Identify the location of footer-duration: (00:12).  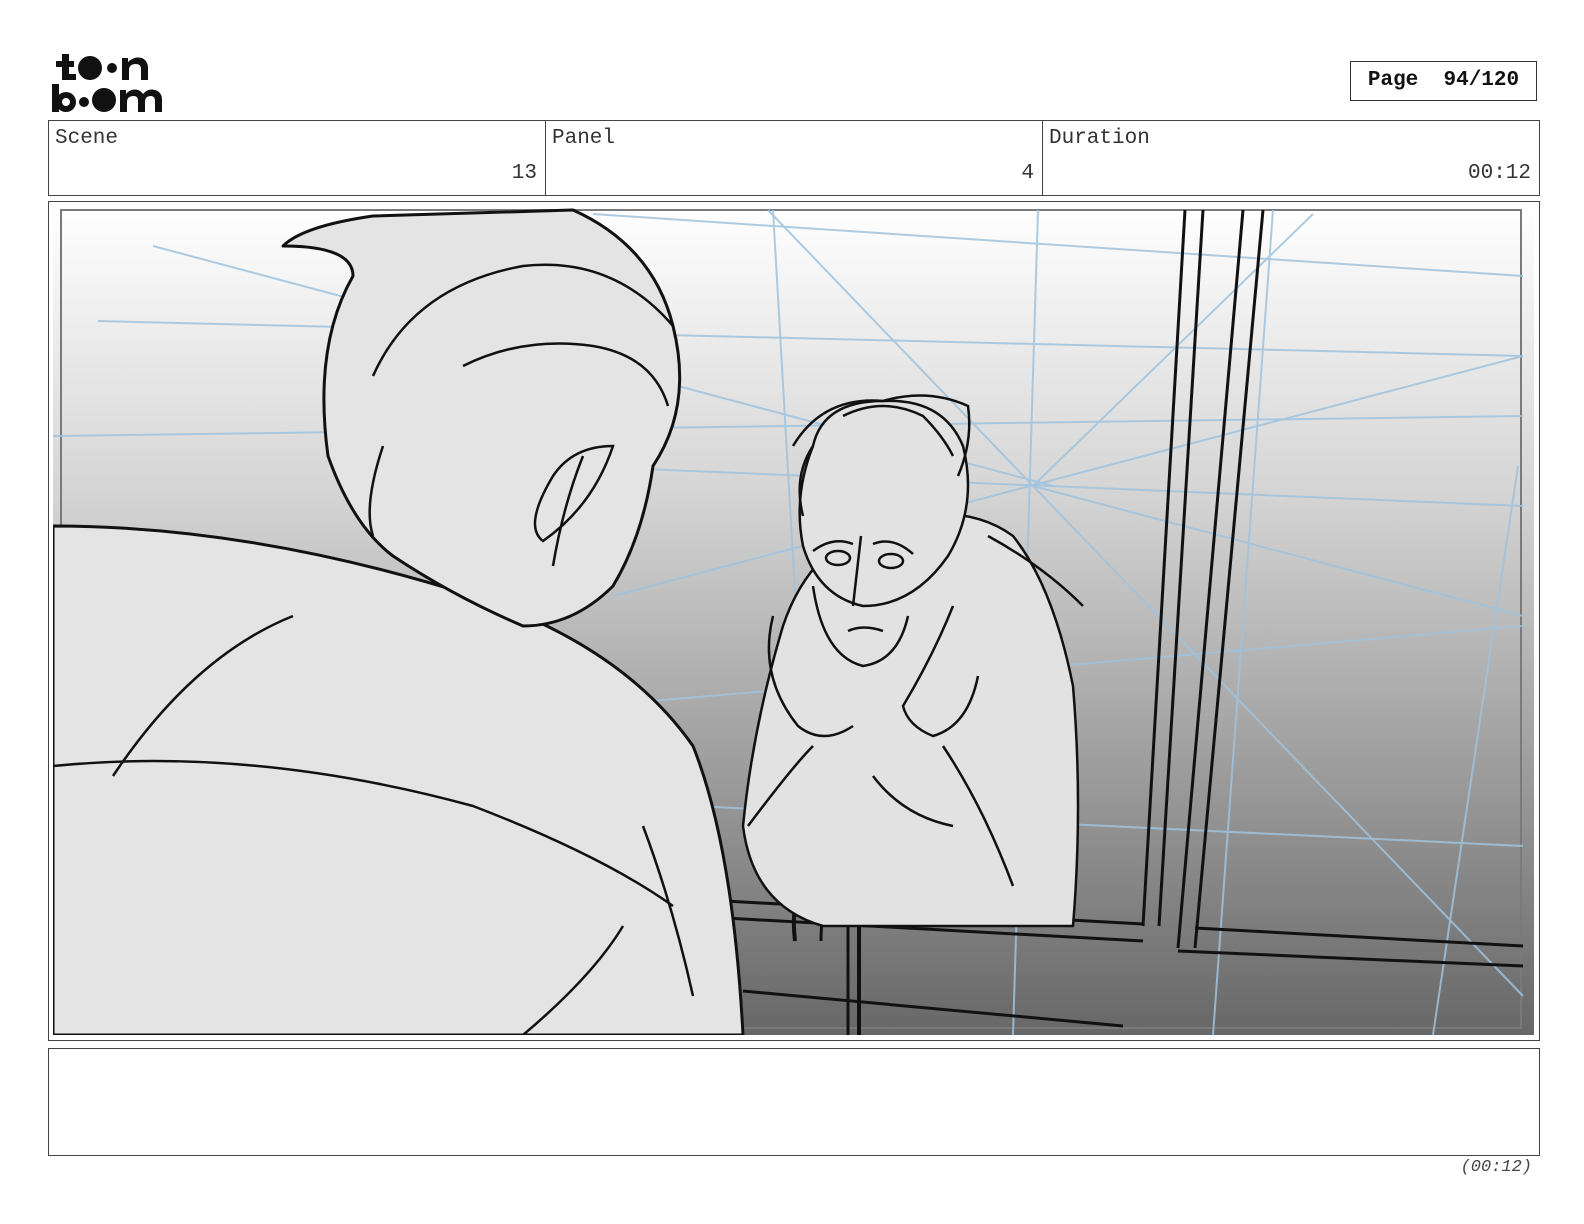
(1496, 1167).